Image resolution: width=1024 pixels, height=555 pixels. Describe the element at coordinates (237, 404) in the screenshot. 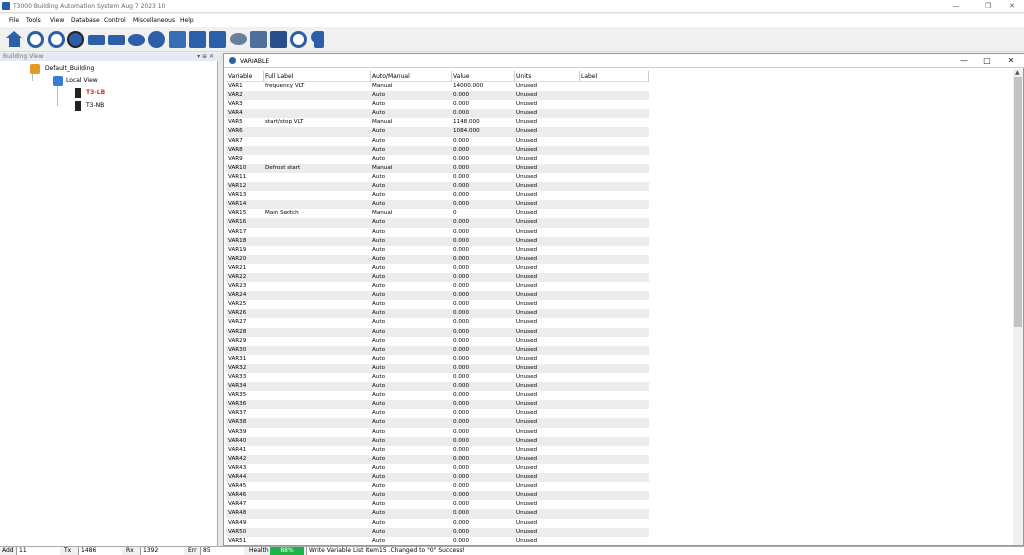

I see `cell-variable: VAR36` at that location.